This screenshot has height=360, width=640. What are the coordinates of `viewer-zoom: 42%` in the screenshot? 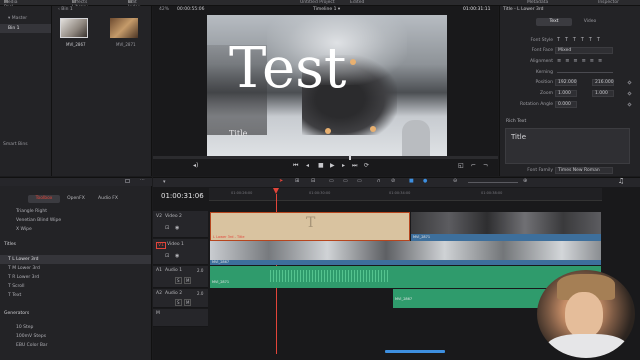 It's located at (164, 9).